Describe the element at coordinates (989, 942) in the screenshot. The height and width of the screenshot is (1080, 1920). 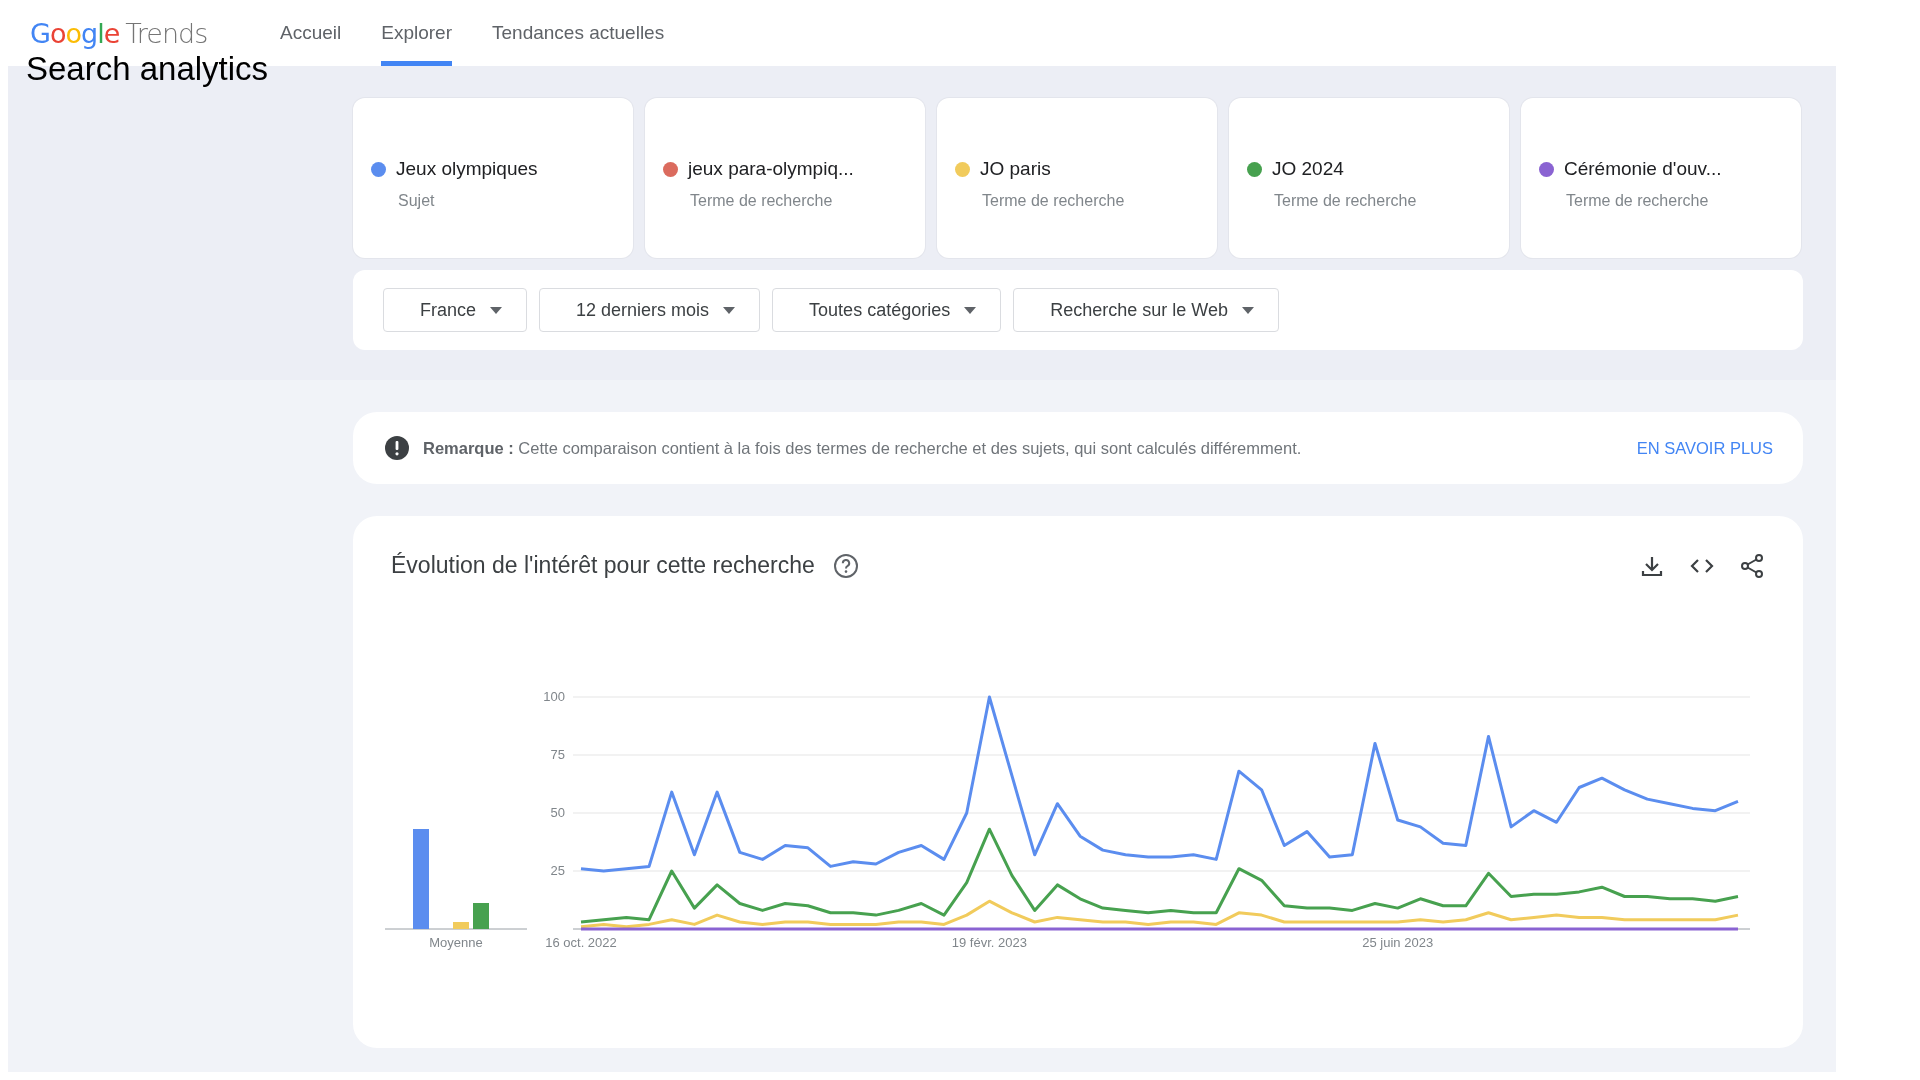
I see `axis-label: 19 févr. 2023` at that location.